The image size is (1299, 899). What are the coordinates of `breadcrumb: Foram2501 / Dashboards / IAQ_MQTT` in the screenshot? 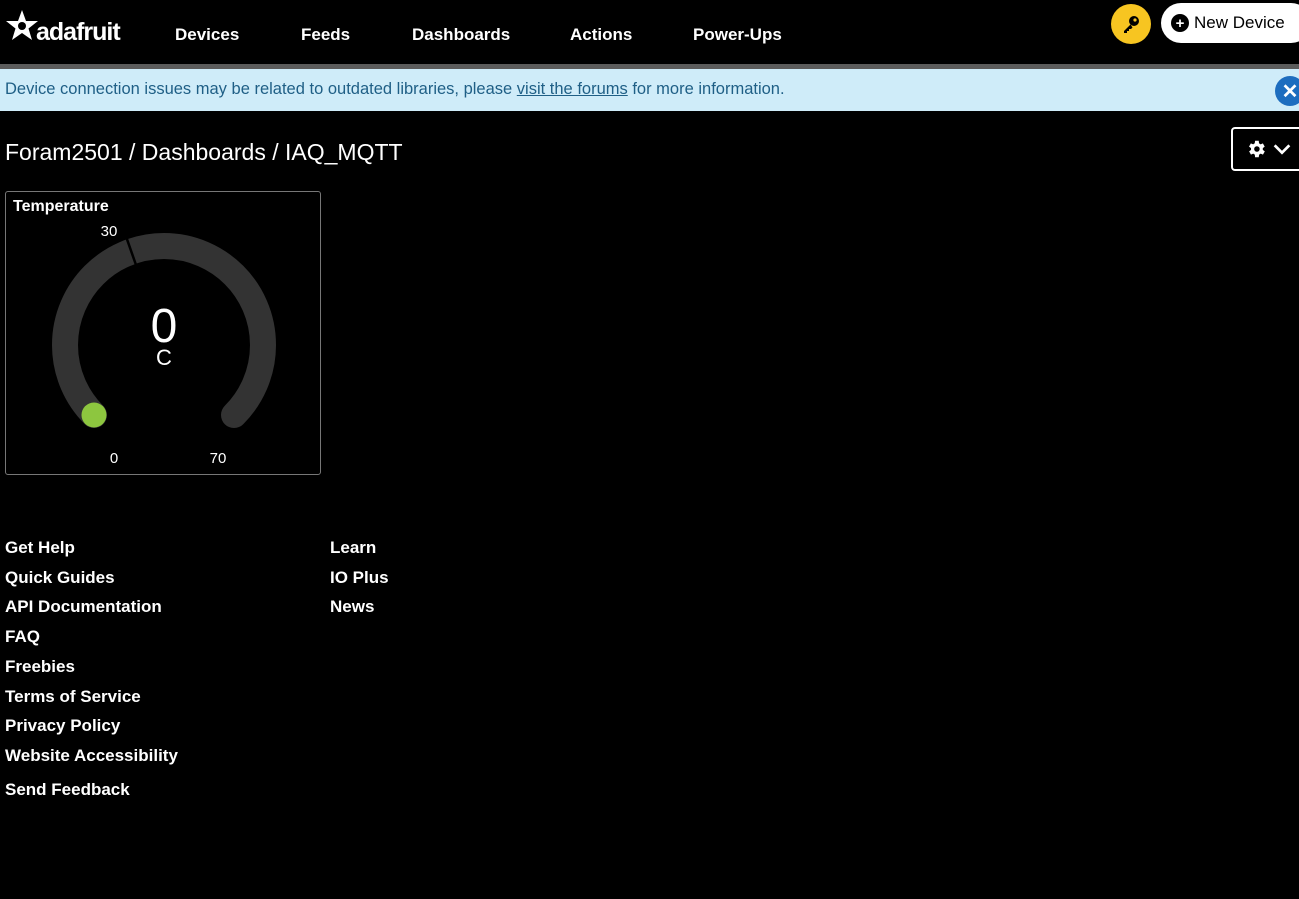 It's located at (204, 152).